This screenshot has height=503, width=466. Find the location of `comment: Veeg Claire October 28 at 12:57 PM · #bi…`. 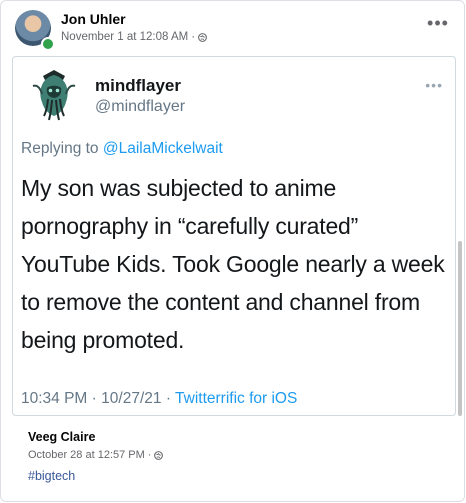

comment: Veeg Claire October 28 at 12:57 PM · #bi… is located at coordinates (232, 454).